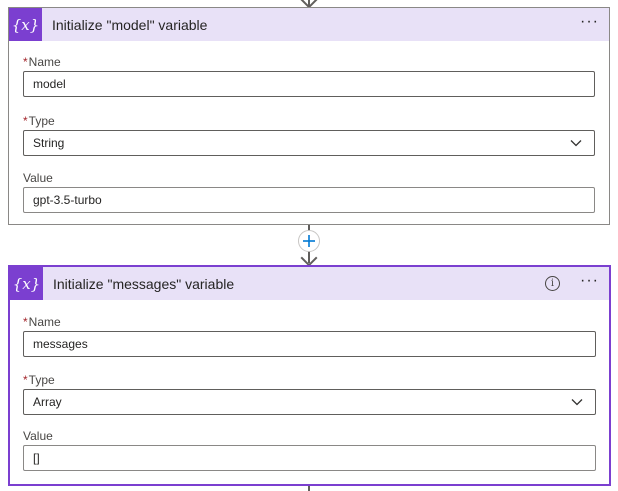 The image size is (618, 491). What do you see at coordinates (47, 402) in the screenshot?
I see `type-select-value: Array` at bounding box center [47, 402].